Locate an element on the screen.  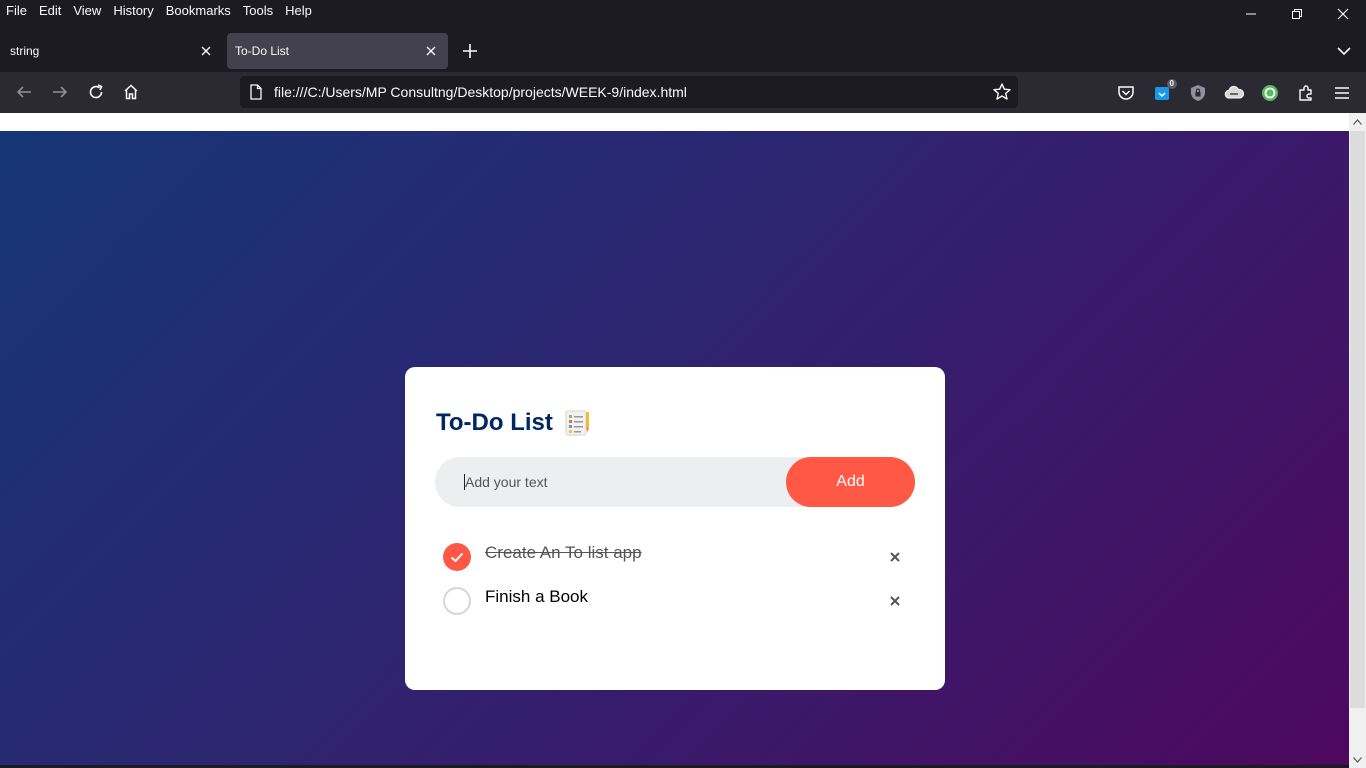
close-window-button is located at coordinates (1343, 14).